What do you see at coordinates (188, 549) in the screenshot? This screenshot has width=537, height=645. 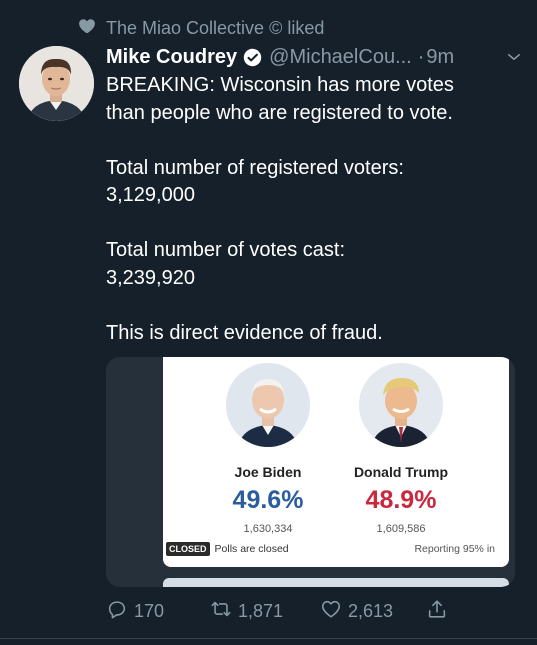 I see `status-badge: CLOSED` at bounding box center [188, 549].